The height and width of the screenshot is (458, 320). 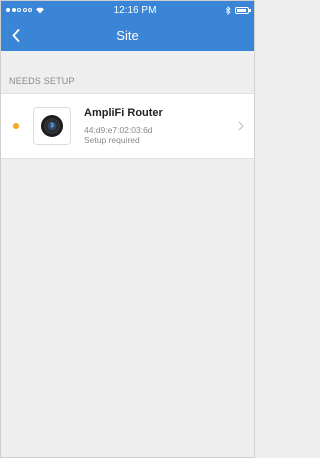 What do you see at coordinates (16, 126) in the screenshot?
I see `status-indicator-dot` at bounding box center [16, 126].